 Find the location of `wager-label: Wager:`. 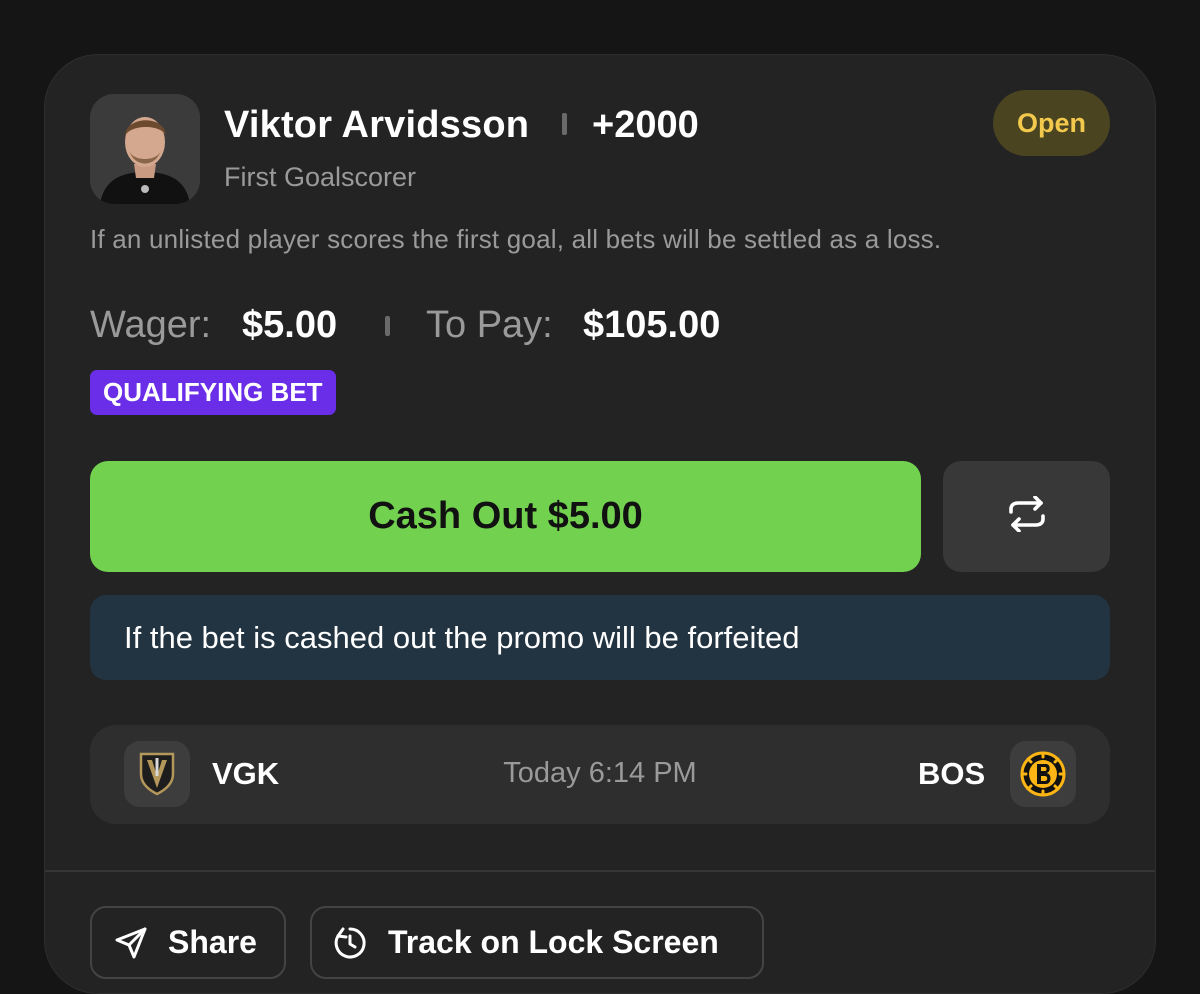

wager-label: Wager: is located at coordinates (151, 325).